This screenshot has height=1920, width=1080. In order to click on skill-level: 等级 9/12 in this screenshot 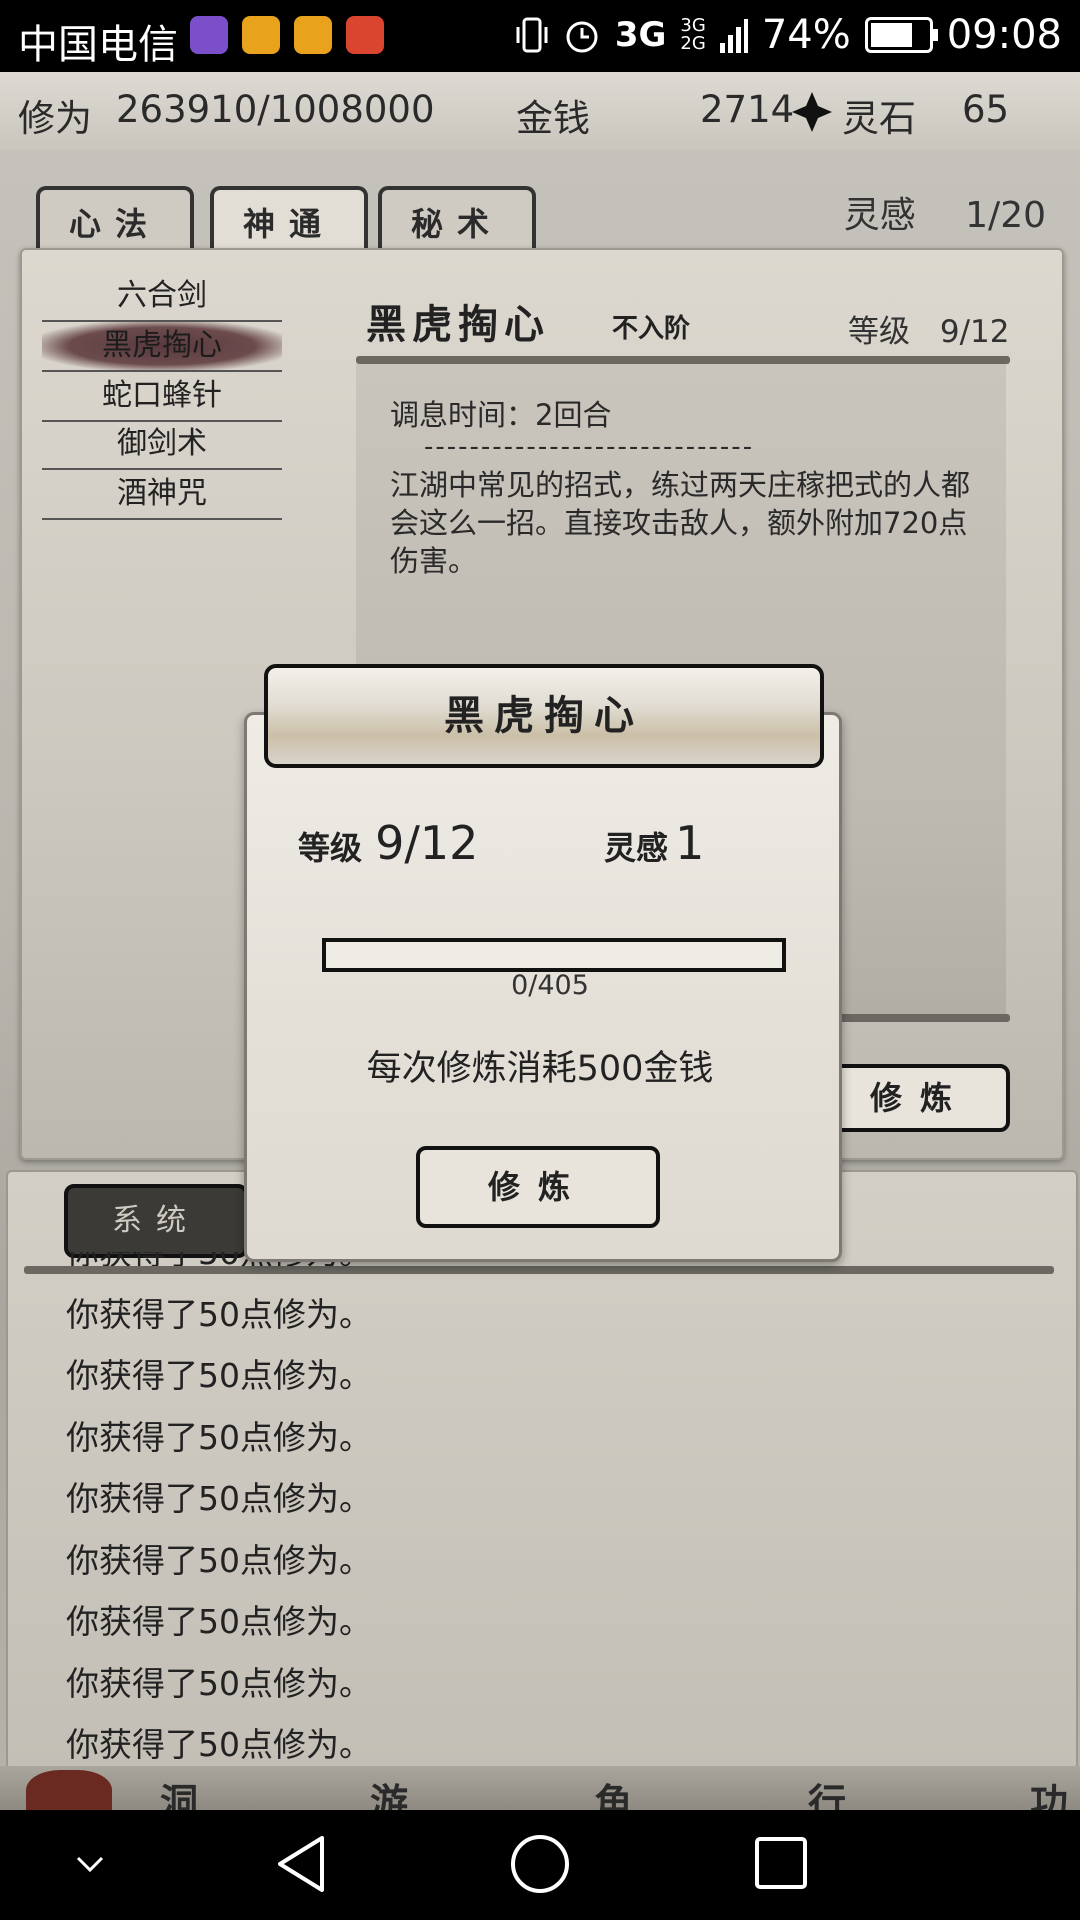, I will do `click(928, 328)`.